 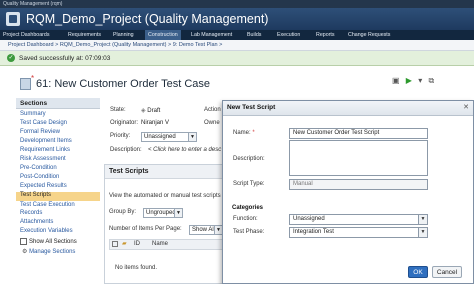 What do you see at coordinates (23, 241) in the screenshot?
I see `checkbox-icon` at bounding box center [23, 241].